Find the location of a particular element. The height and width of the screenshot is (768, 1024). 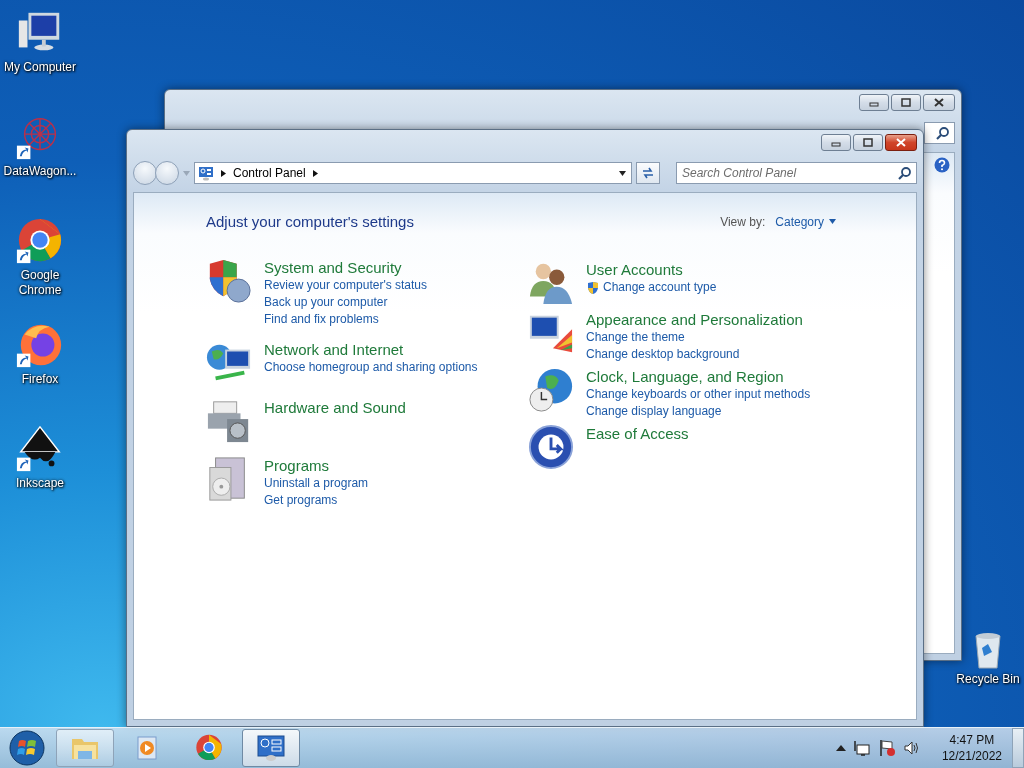

flag-icon is located at coordinates (886, 748).